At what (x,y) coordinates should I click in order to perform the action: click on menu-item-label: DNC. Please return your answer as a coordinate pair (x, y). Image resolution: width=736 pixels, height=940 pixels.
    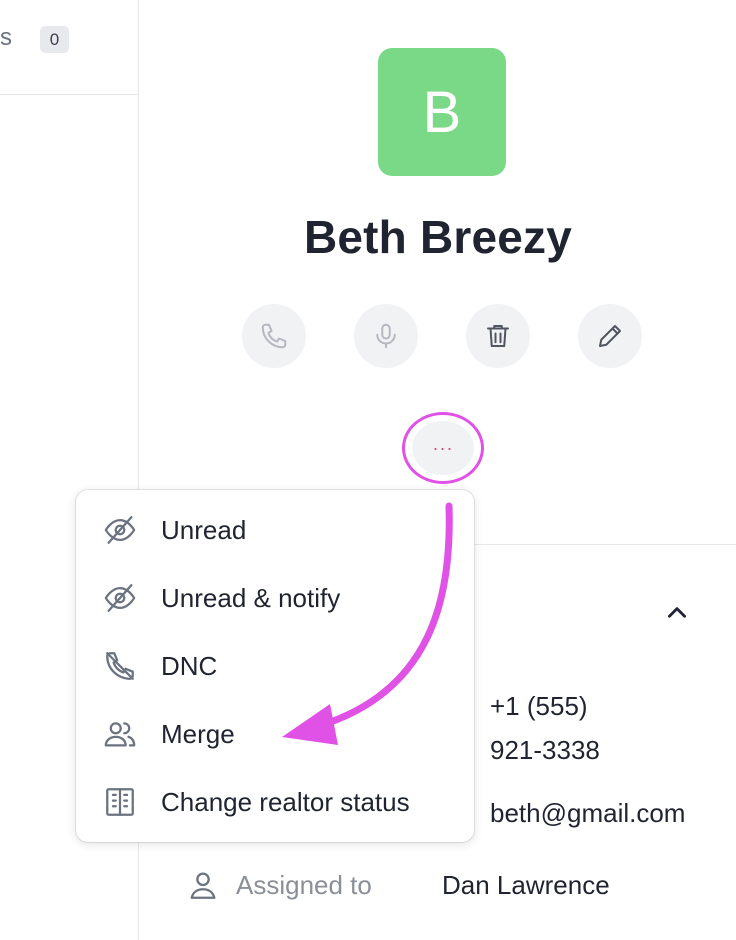
    Looking at the image, I should click on (189, 665).